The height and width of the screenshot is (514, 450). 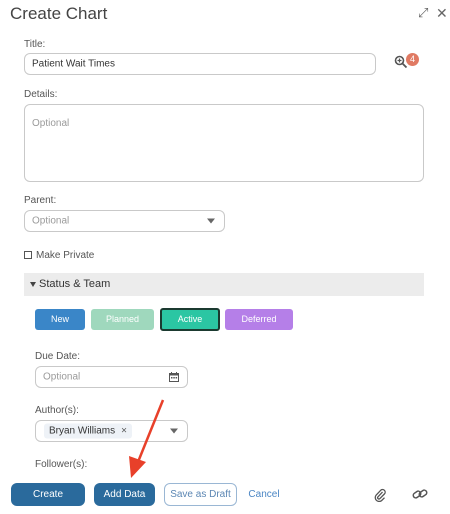 What do you see at coordinates (124, 221) in the screenshot?
I see `parent-select: Optional` at bounding box center [124, 221].